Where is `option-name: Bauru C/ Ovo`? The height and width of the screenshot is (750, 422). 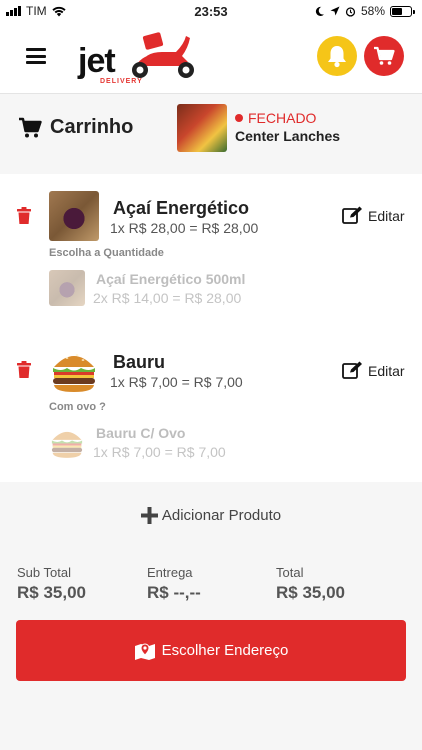
option-name: Bauru C/ Ovo is located at coordinates (141, 433).